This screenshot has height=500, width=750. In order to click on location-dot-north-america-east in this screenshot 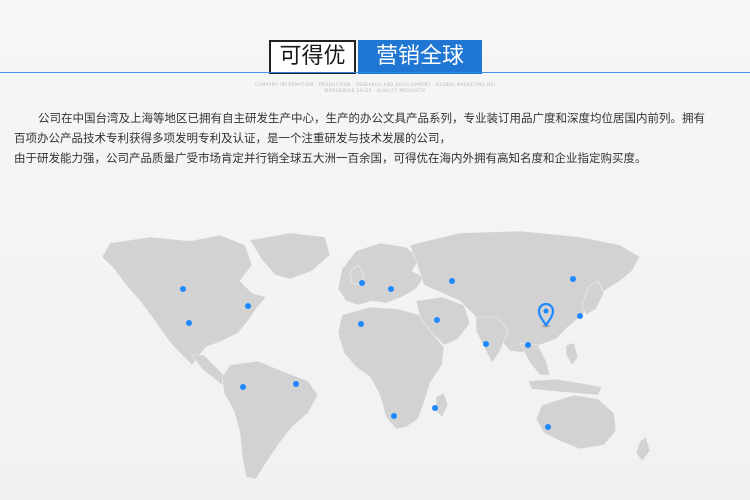, I will do `click(248, 306)`.